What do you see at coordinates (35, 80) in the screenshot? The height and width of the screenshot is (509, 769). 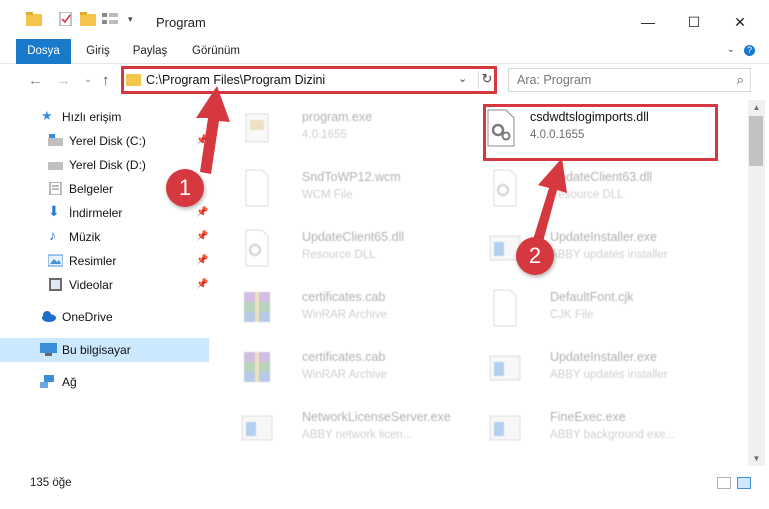 I see `back-button: ←` at bounding box center [35, 80].